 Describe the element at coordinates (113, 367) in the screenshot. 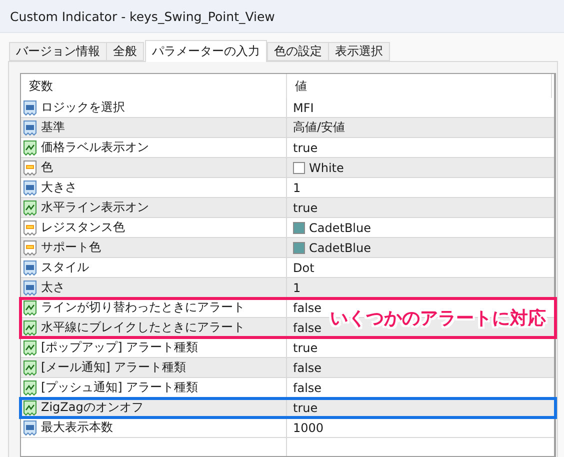

I see `parameter-name: [メール通知] アラート種類` at that location.